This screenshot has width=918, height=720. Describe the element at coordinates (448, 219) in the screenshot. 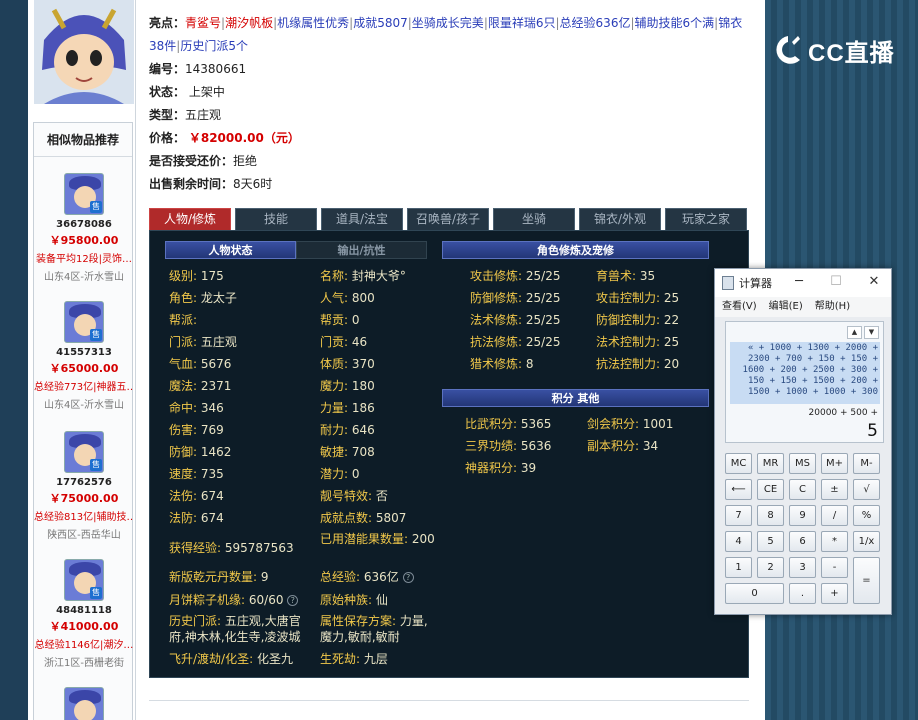

I see `tab-pets: 召唤兽/孩子` at that location.